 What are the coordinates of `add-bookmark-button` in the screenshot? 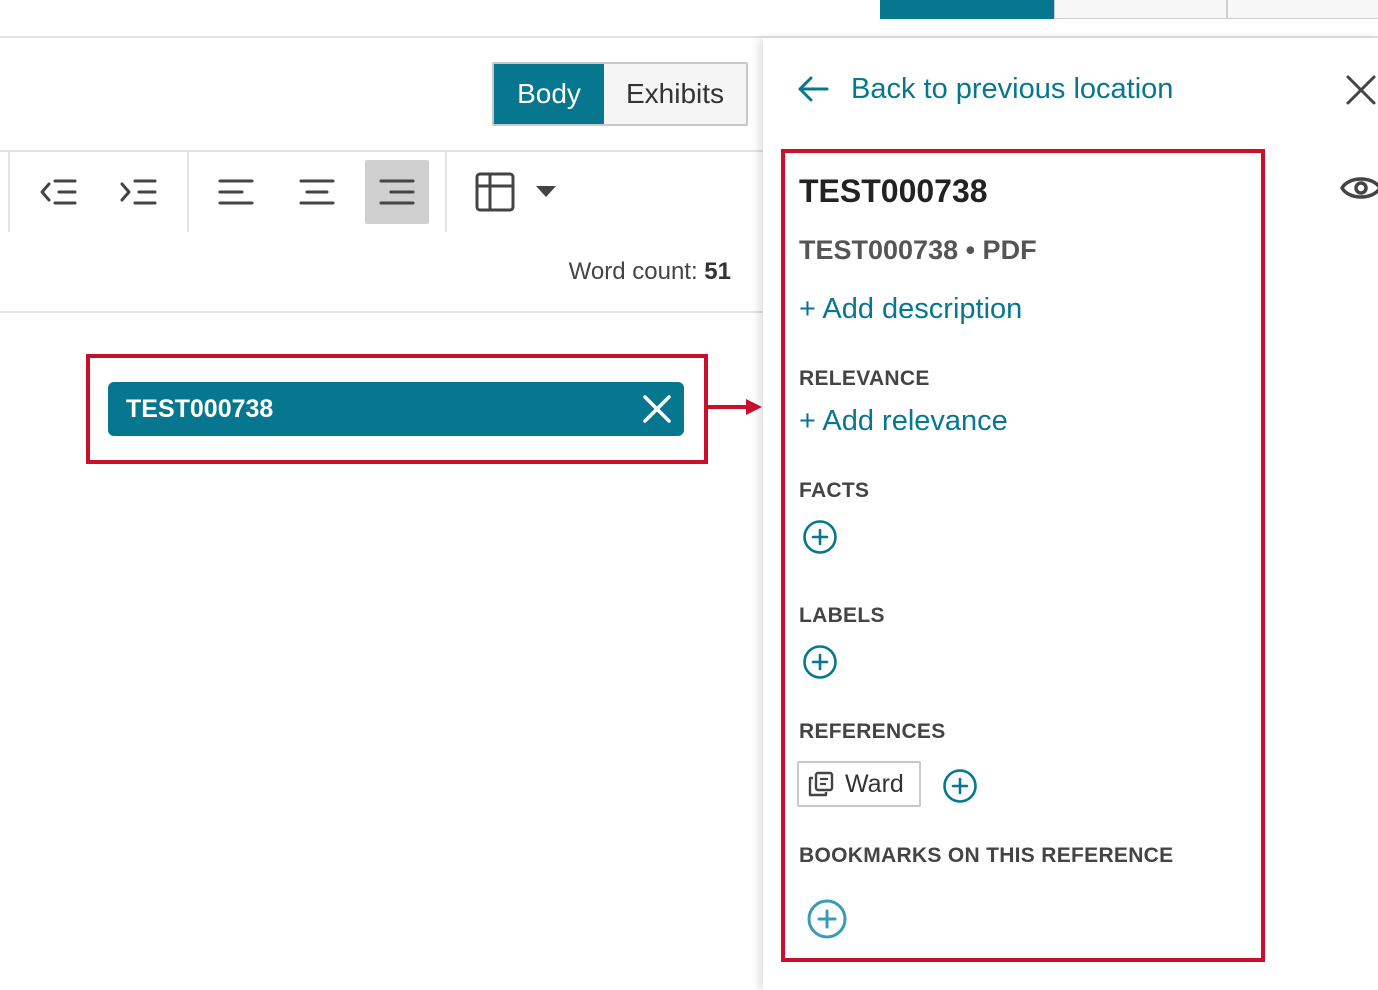 It's located at (827, 919).